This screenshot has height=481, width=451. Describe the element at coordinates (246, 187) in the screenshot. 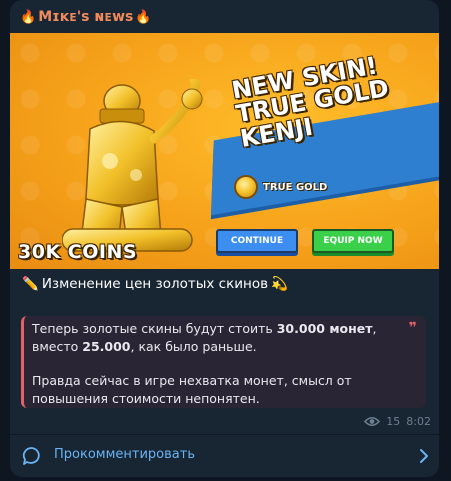

I see `gold-coin-icon` at that location.